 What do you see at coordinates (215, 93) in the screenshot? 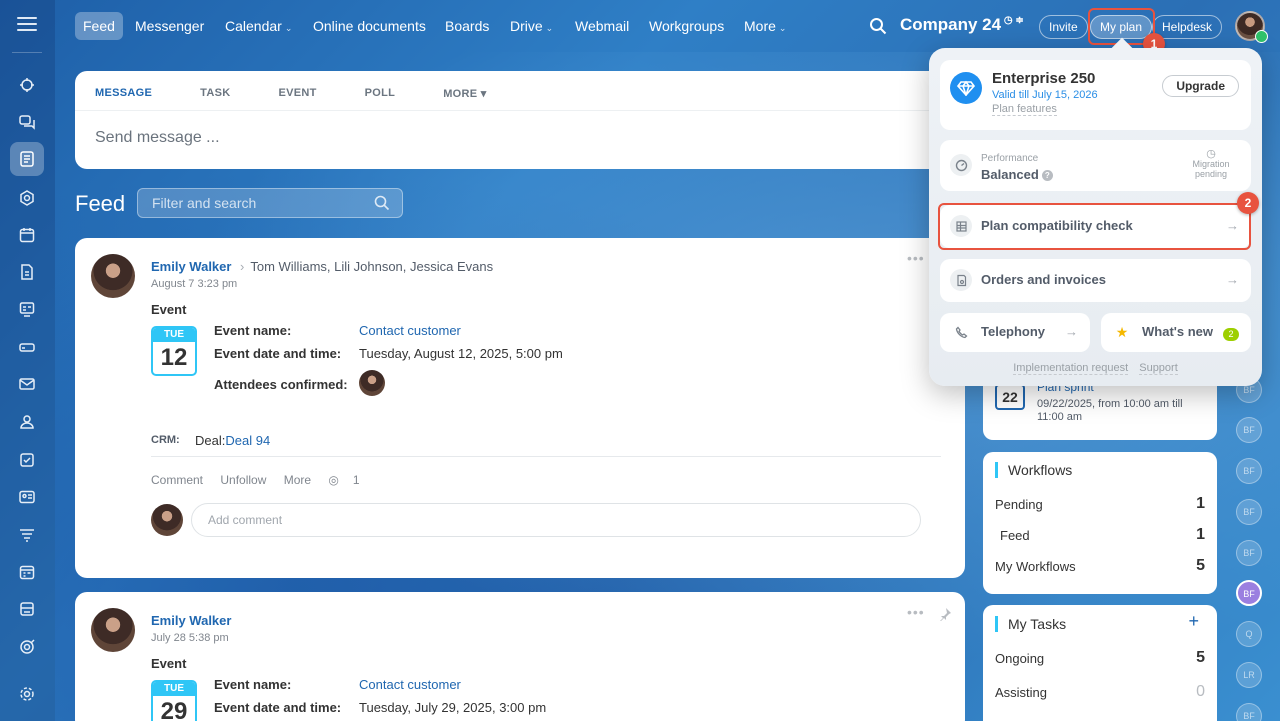
I see `tab-task: TASK` at bounding box center [215, 93].